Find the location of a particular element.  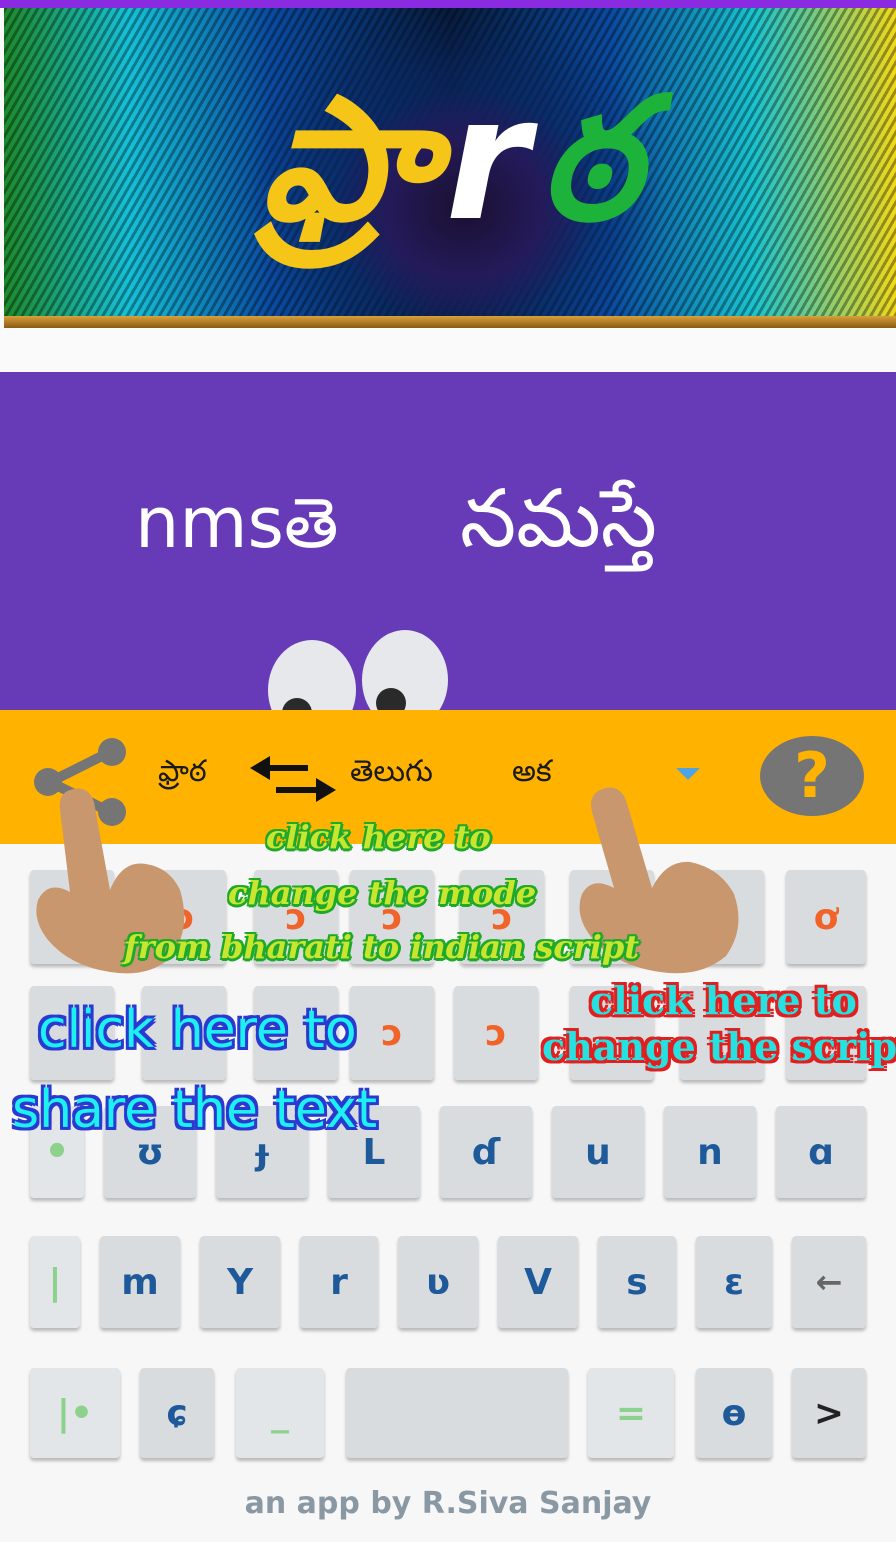

script-selector-value: అక is located at coordinates (532, 775).